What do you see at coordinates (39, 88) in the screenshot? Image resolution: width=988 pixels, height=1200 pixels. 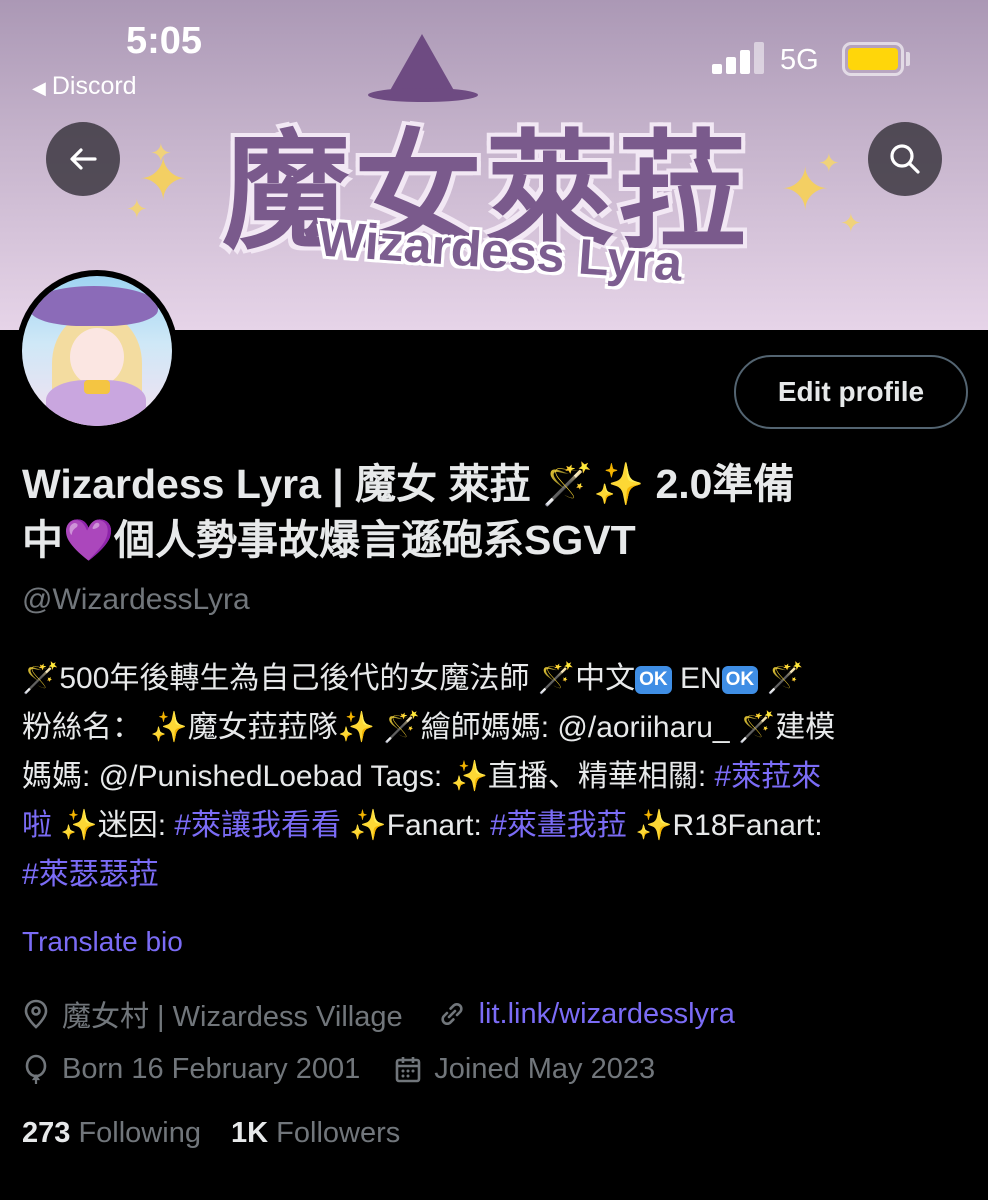 I see `back-triangle-icon: ◀` at bounding box center [39, 88].